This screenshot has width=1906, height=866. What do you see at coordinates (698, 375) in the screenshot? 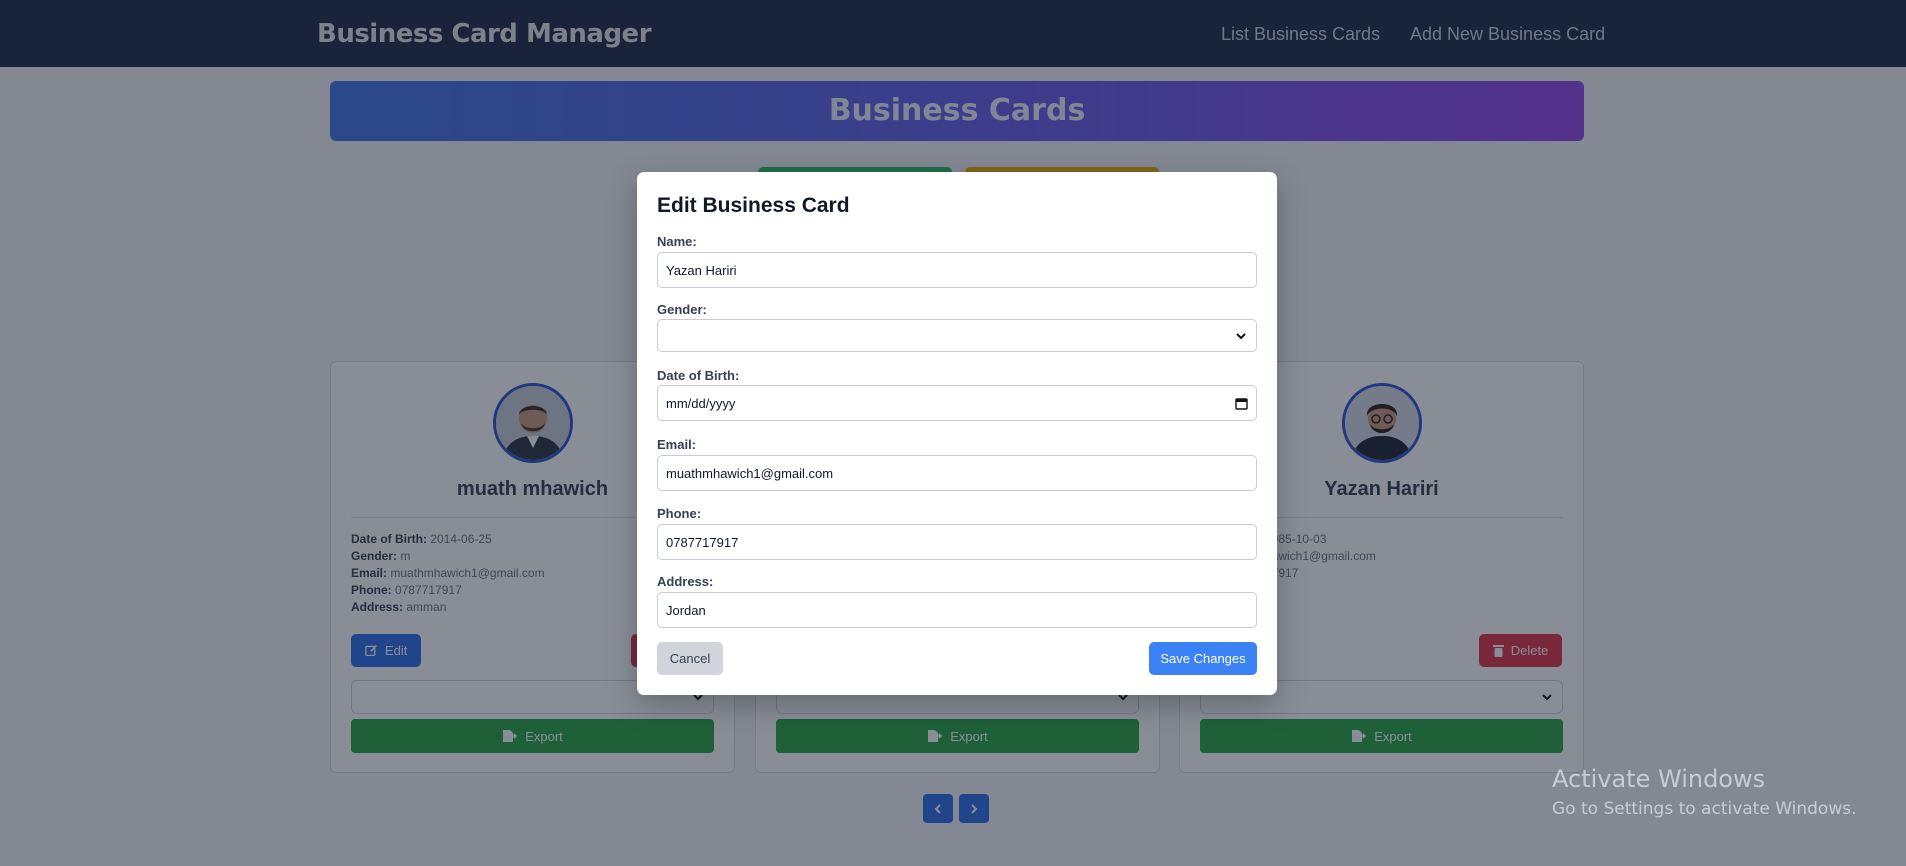
I see `dob-label: Date of Birth:` at bounding box center [698, 375].